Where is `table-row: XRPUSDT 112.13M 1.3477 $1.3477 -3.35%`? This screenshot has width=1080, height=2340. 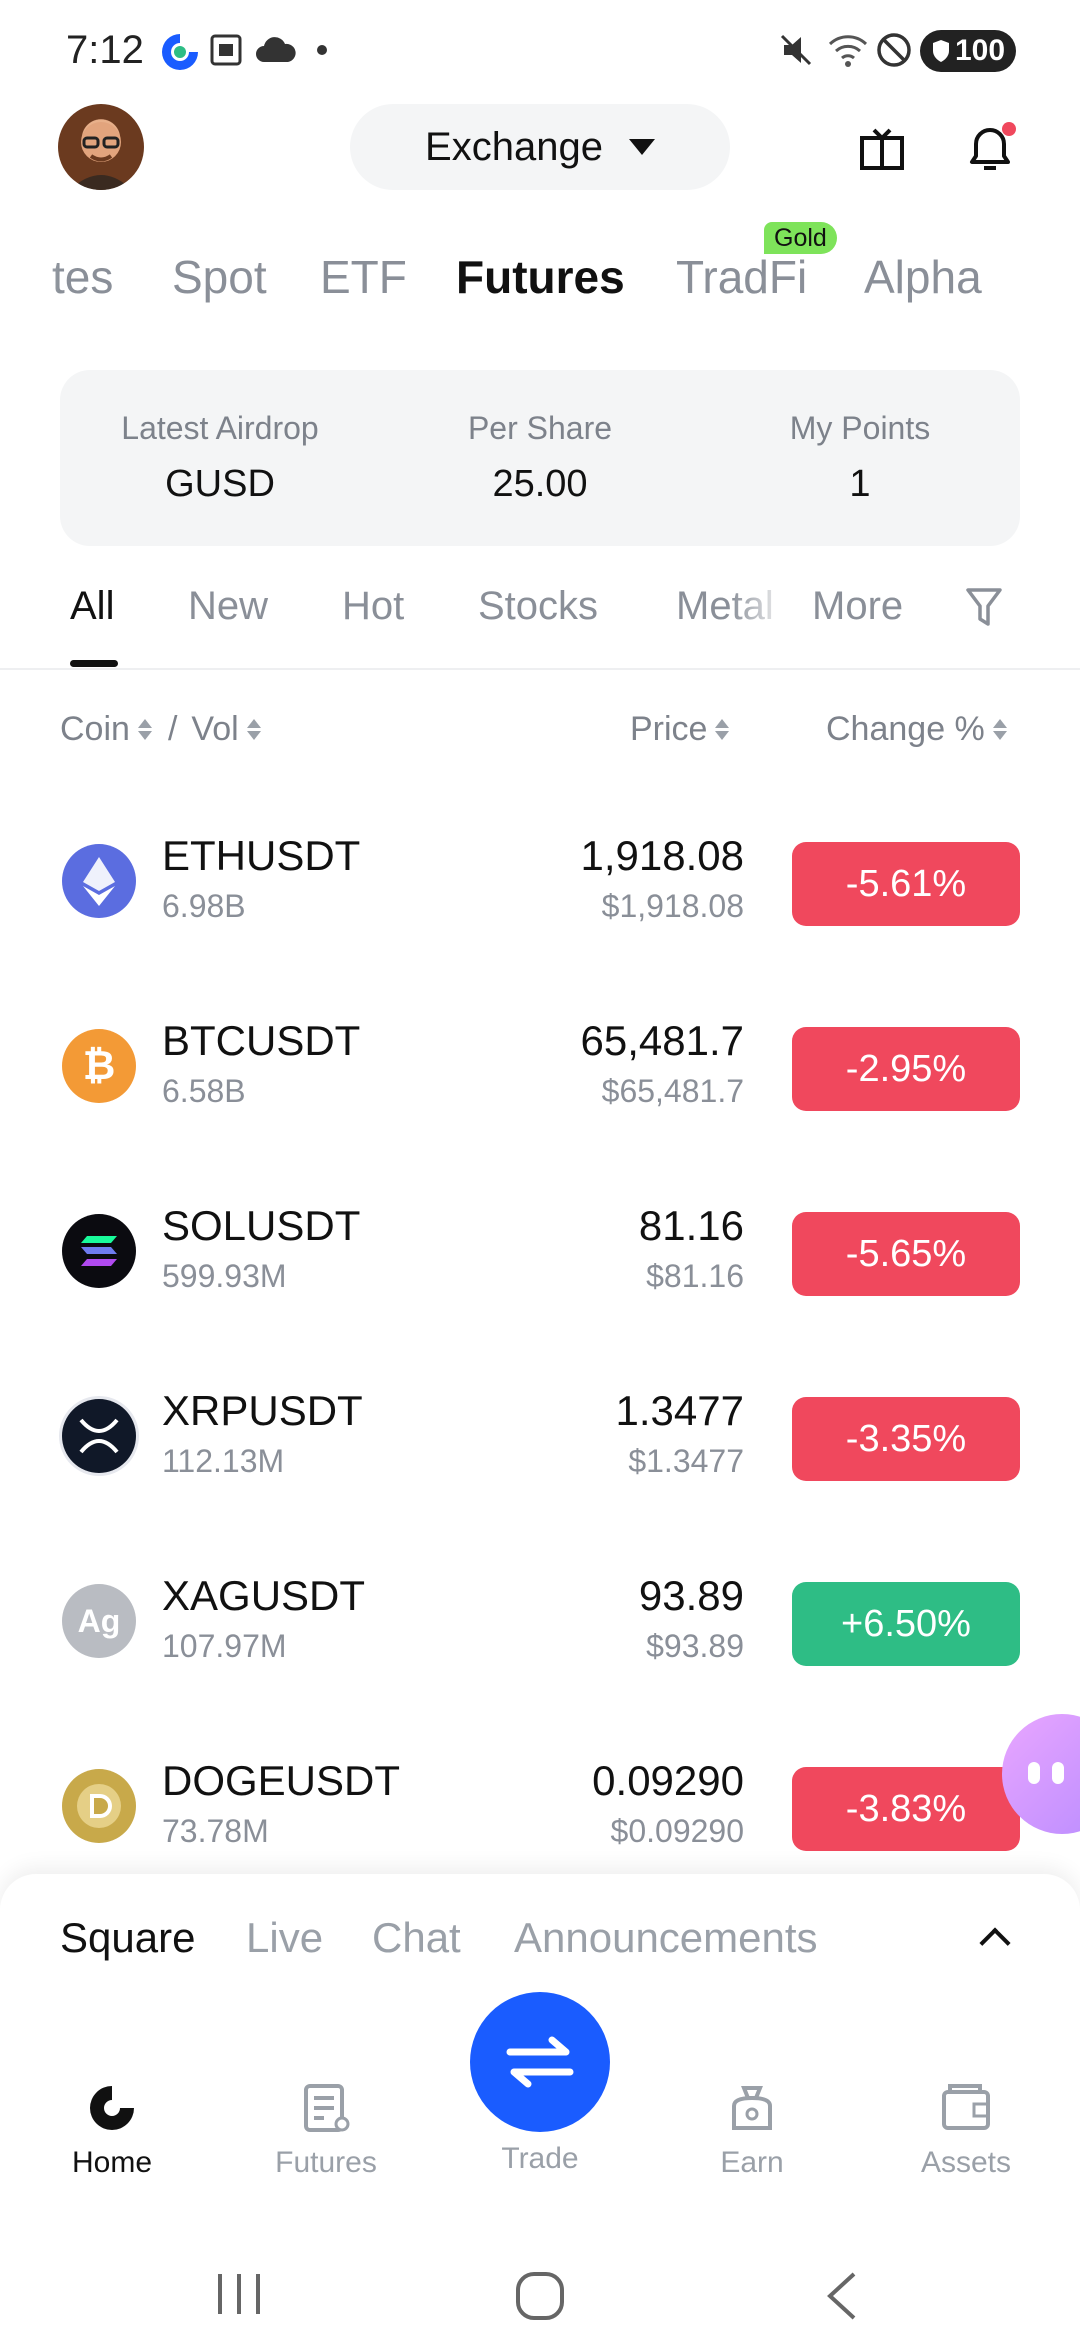 table-row: XRPUSDT 112.13M 1.3477 $1.3477 -3.35% is located at coordinates (540, 1437).